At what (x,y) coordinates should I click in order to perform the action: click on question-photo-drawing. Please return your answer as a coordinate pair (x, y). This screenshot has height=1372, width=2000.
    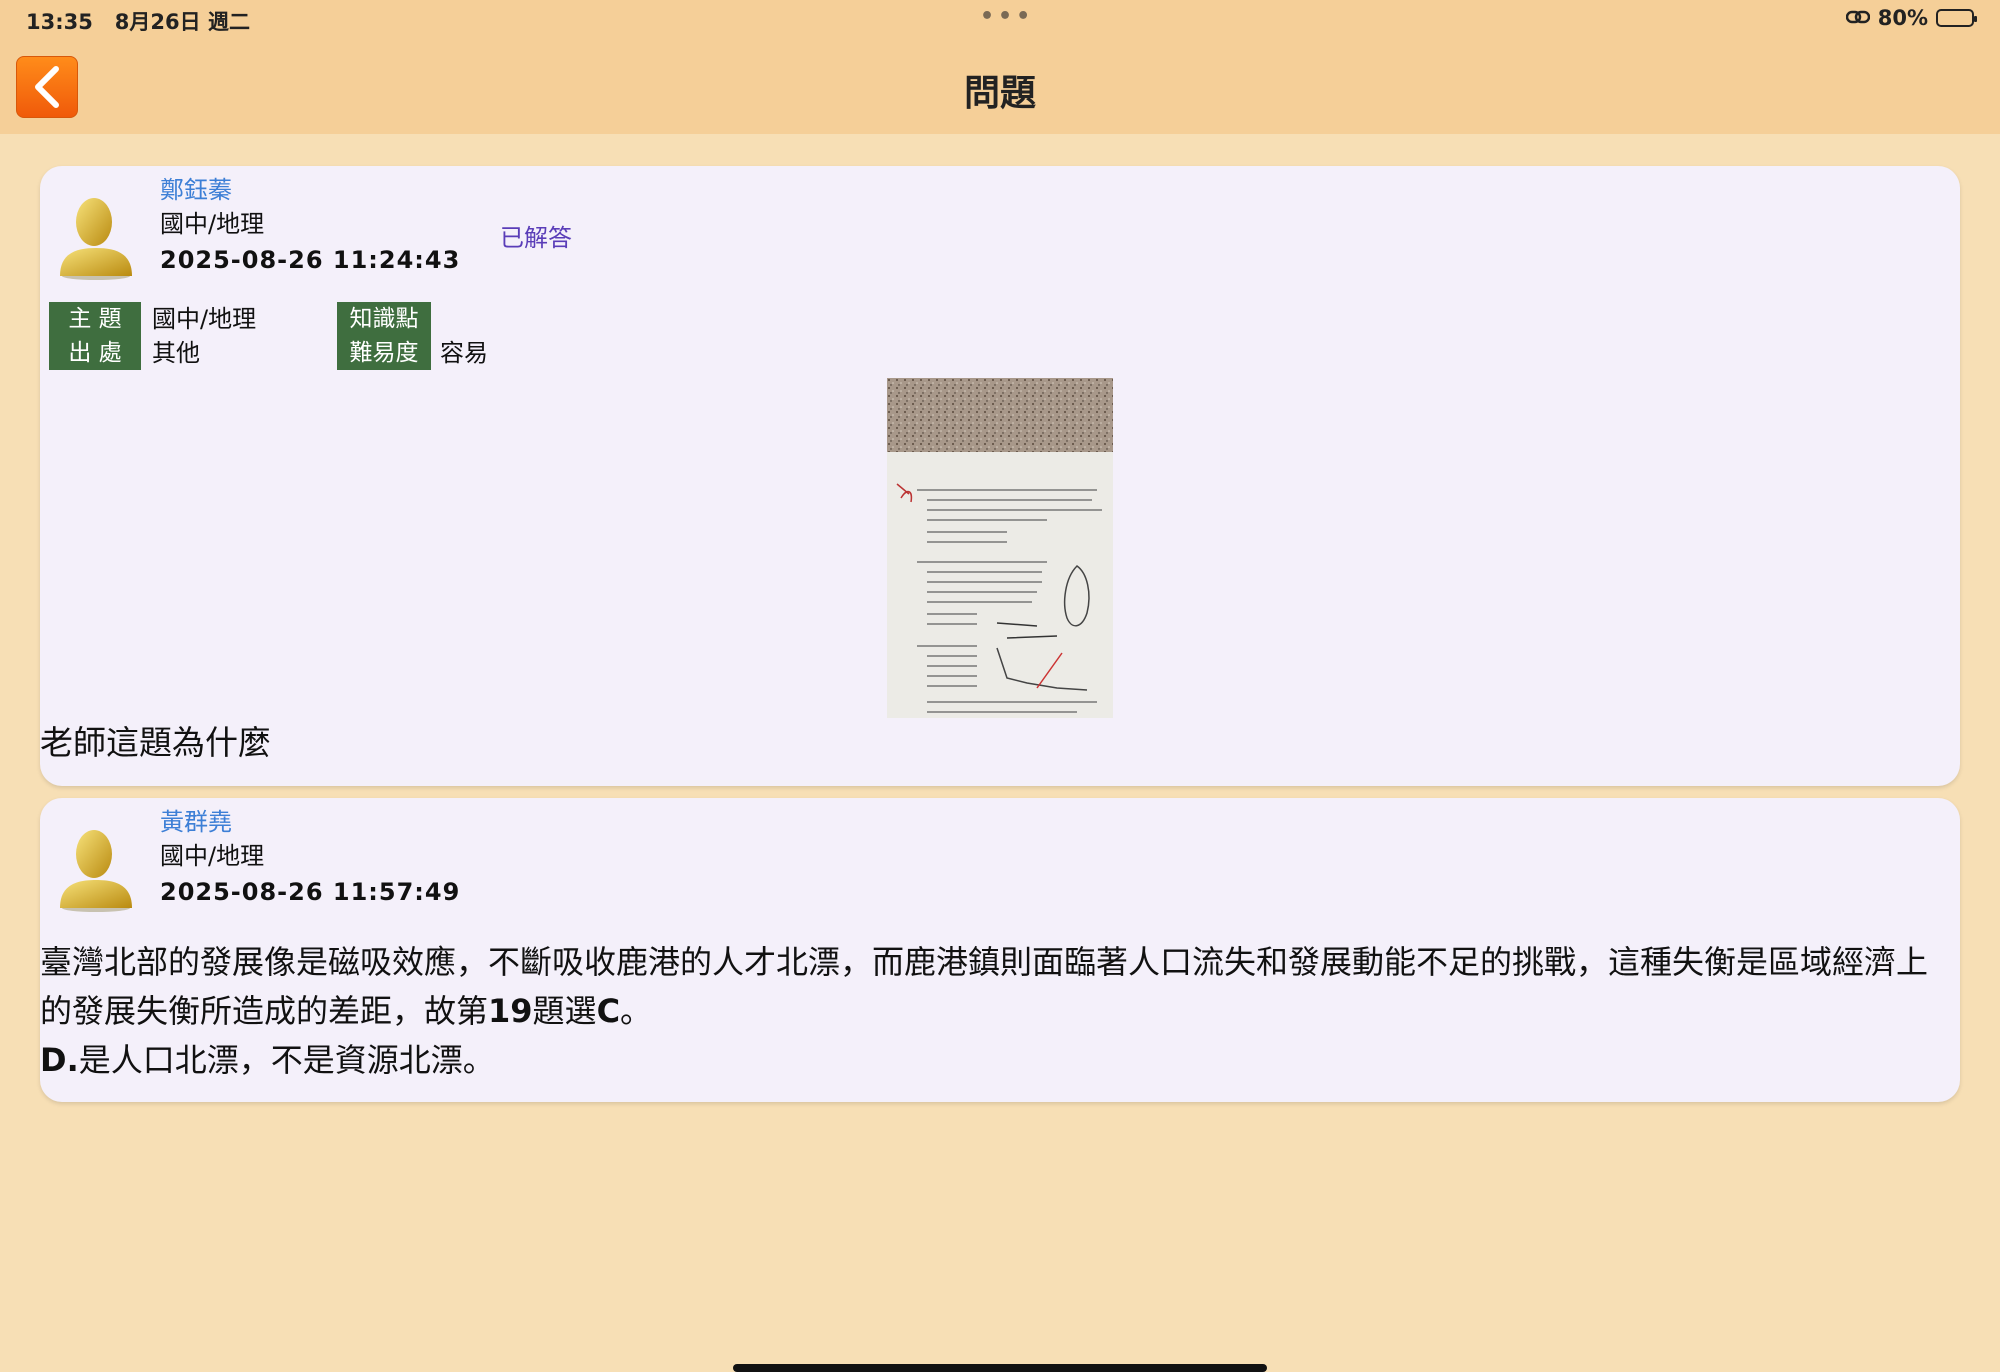
    Looking at the image, I should click on (1000, 548).